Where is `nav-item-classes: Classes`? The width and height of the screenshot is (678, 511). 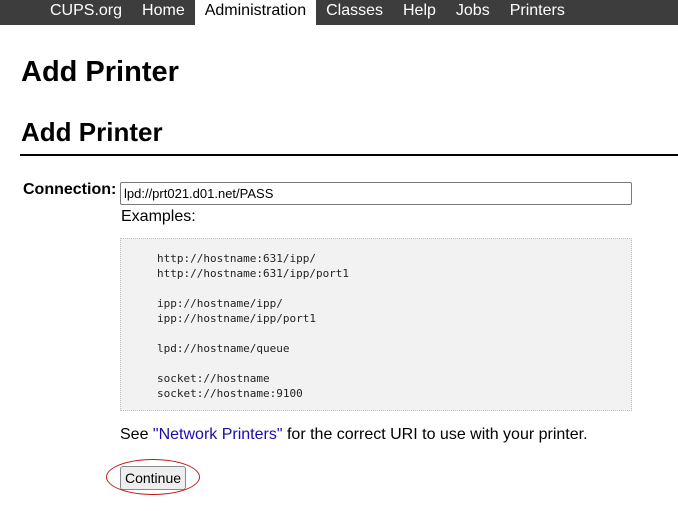 nav-item-classes: Classes is located at coordinates (354, 12).